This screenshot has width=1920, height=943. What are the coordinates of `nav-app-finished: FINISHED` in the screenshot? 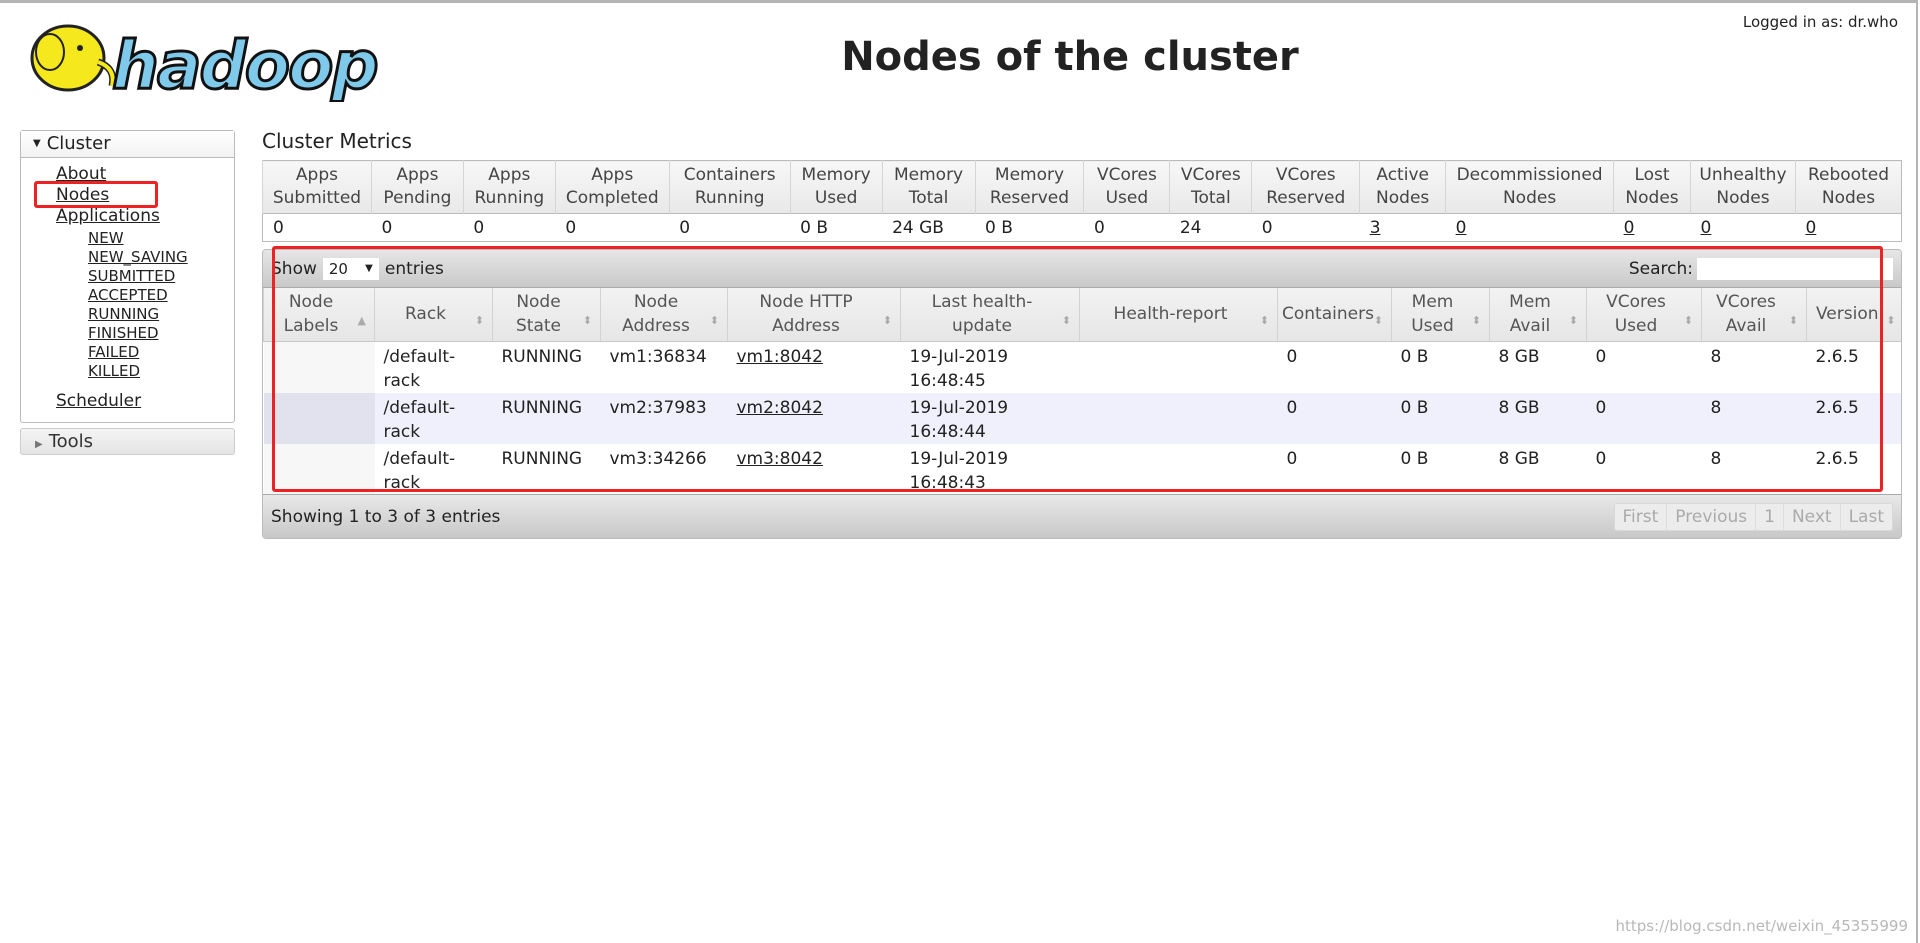 It's located at (123, 333).